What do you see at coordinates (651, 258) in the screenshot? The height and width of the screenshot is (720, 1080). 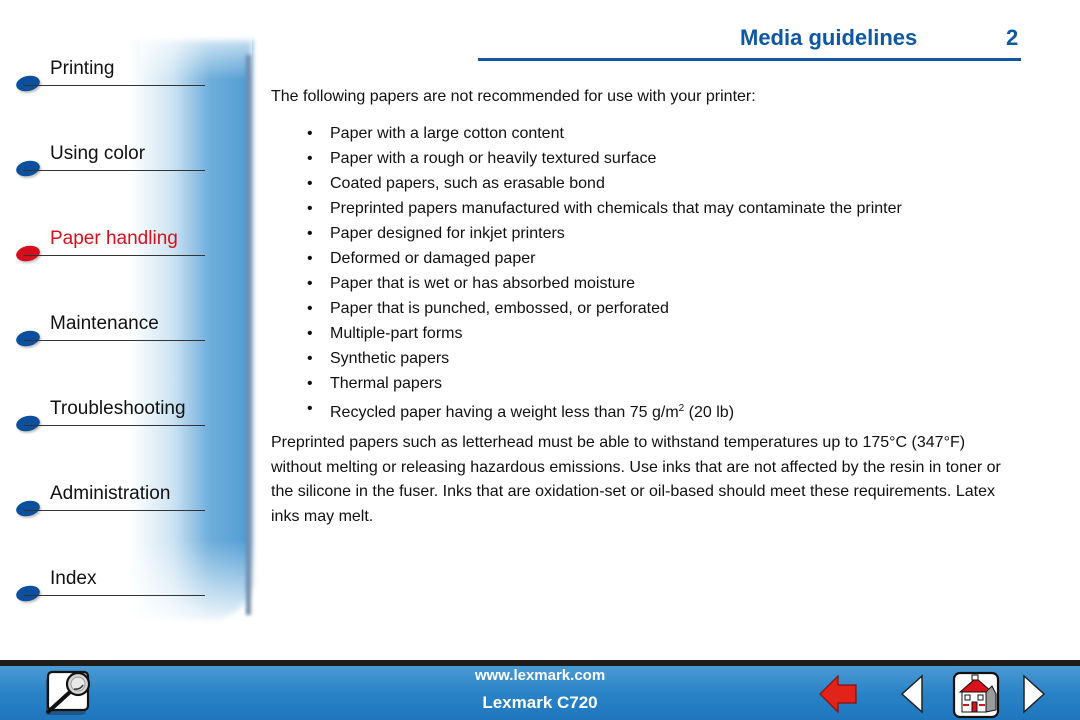 I see `list-item: • Deformed or damaged paper` at bounding box center [651, 258].